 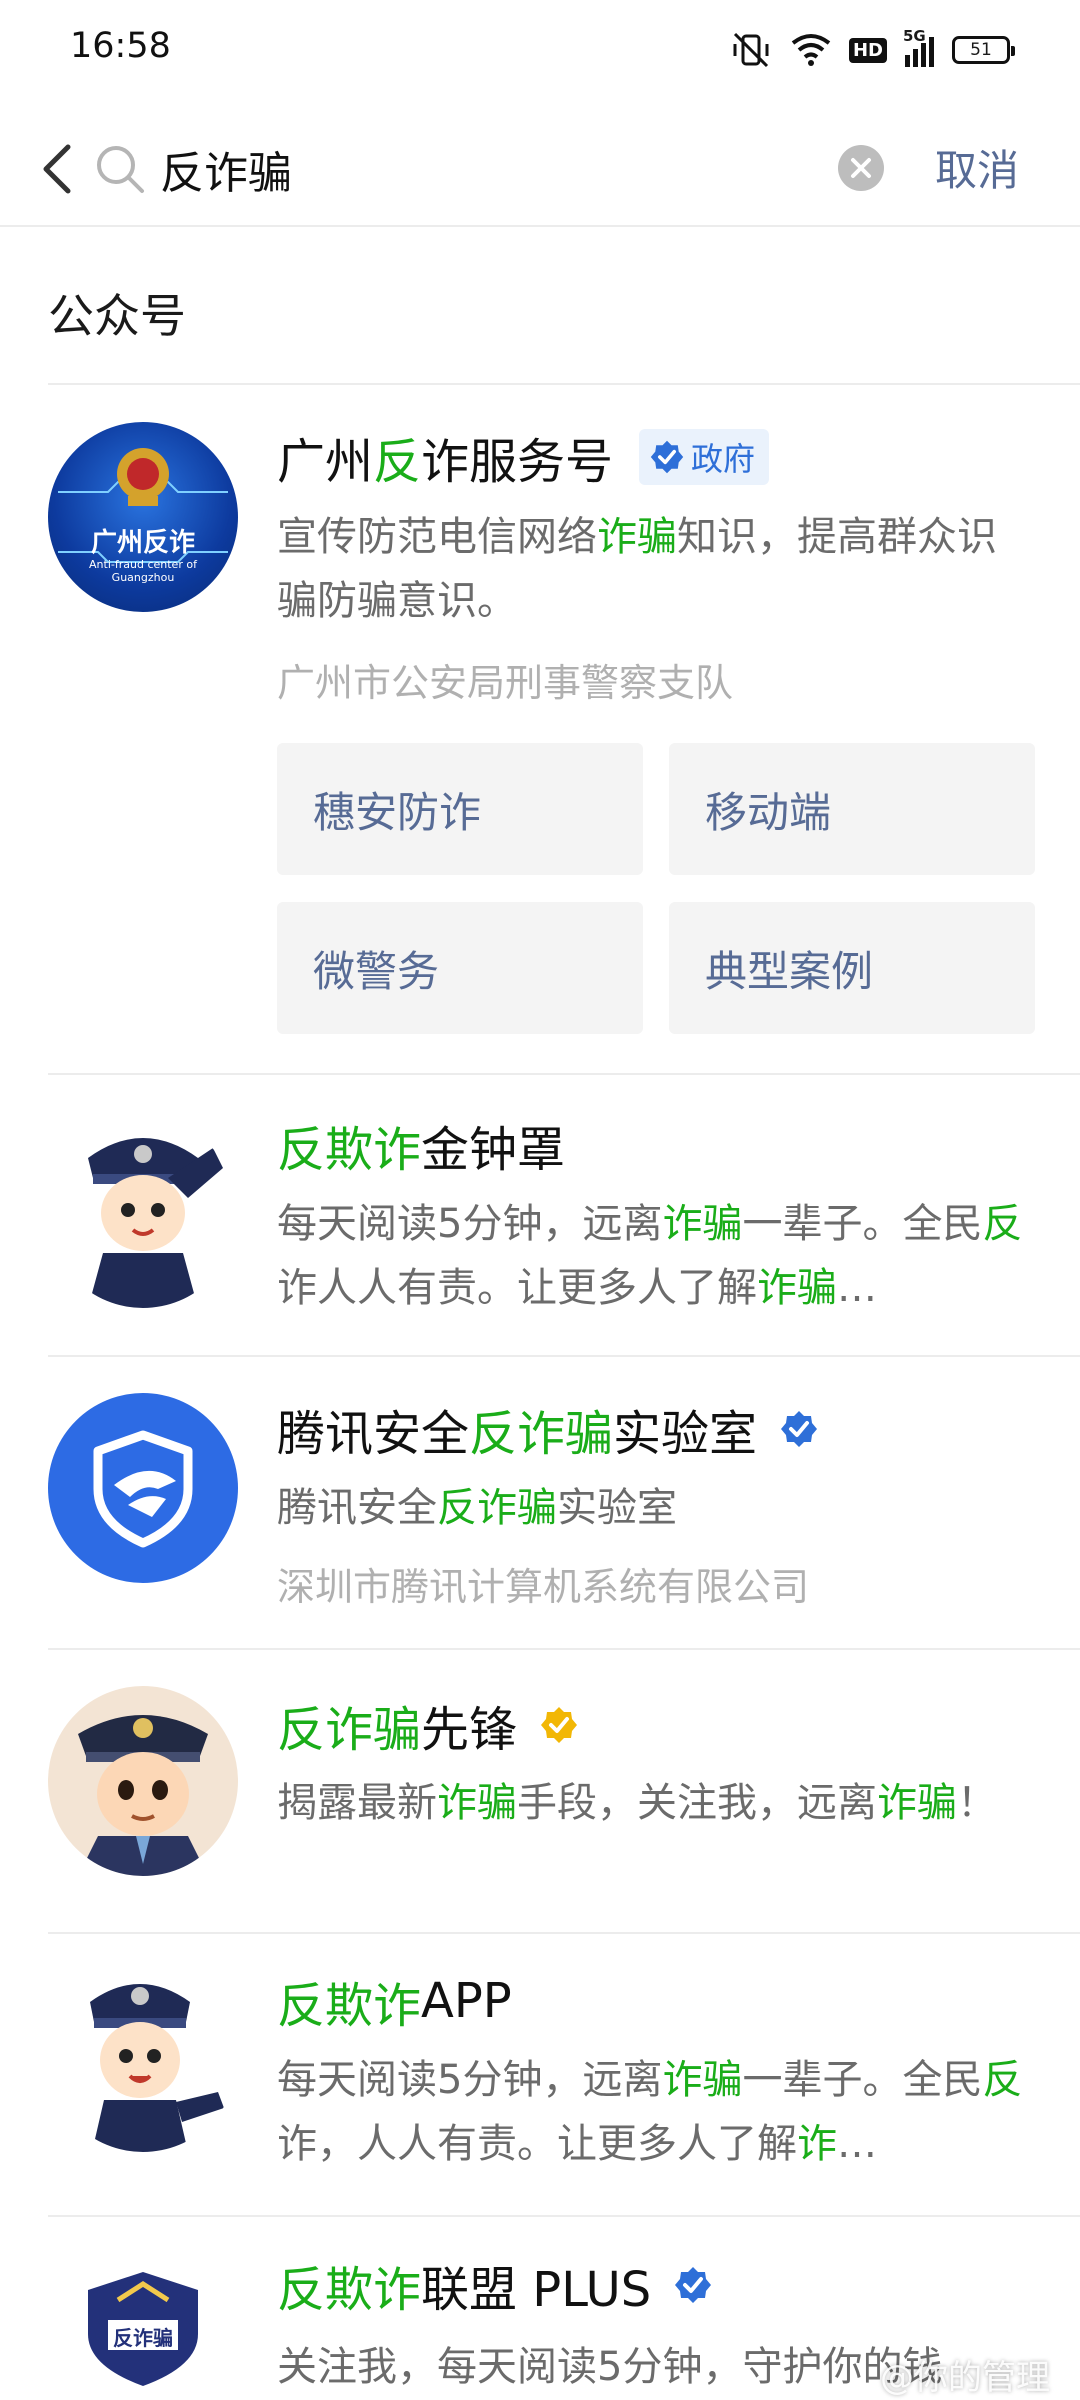 I want to click on result-title: 腾讯安全 反诈骗 实验室, so click(x=548, y=1429).